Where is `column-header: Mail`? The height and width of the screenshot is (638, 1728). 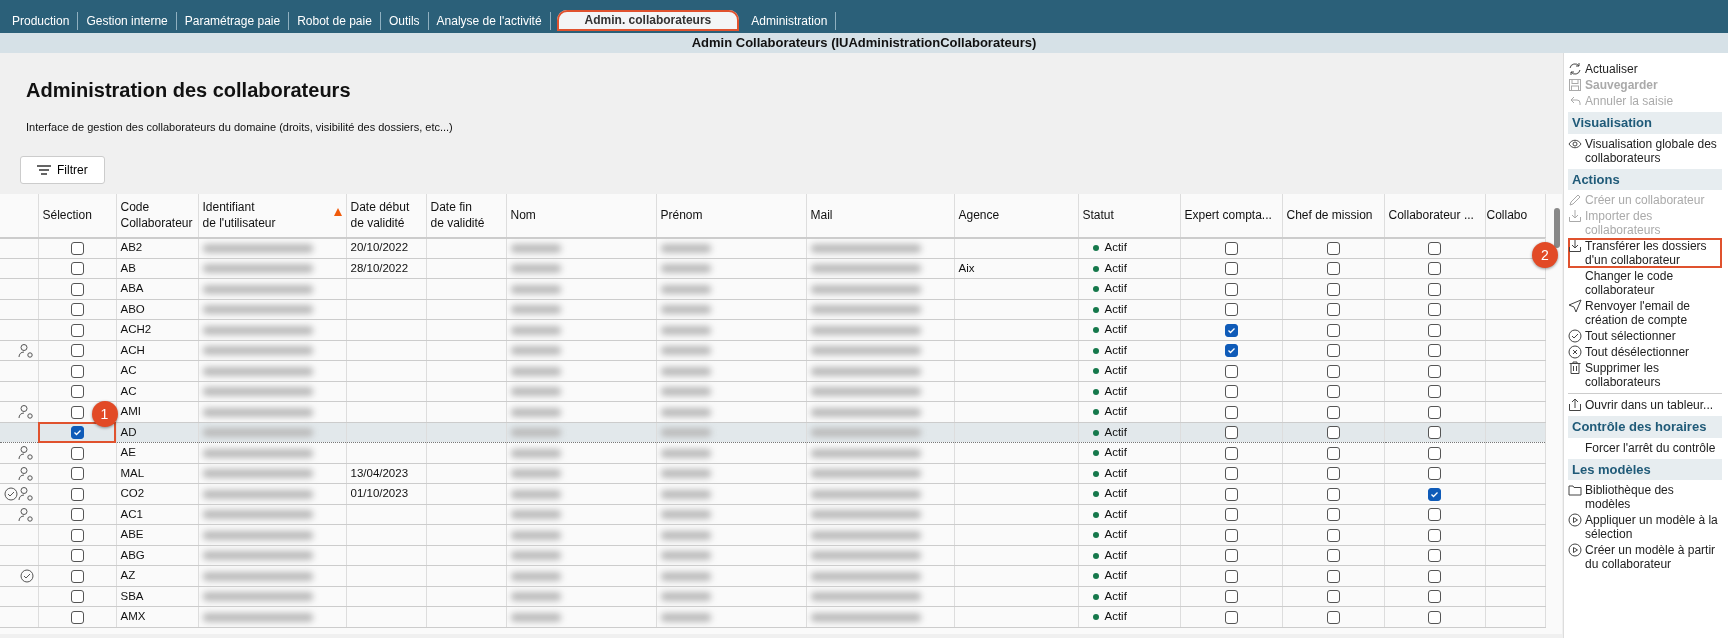
column-header: Mail is located at coordinates (880, 215).